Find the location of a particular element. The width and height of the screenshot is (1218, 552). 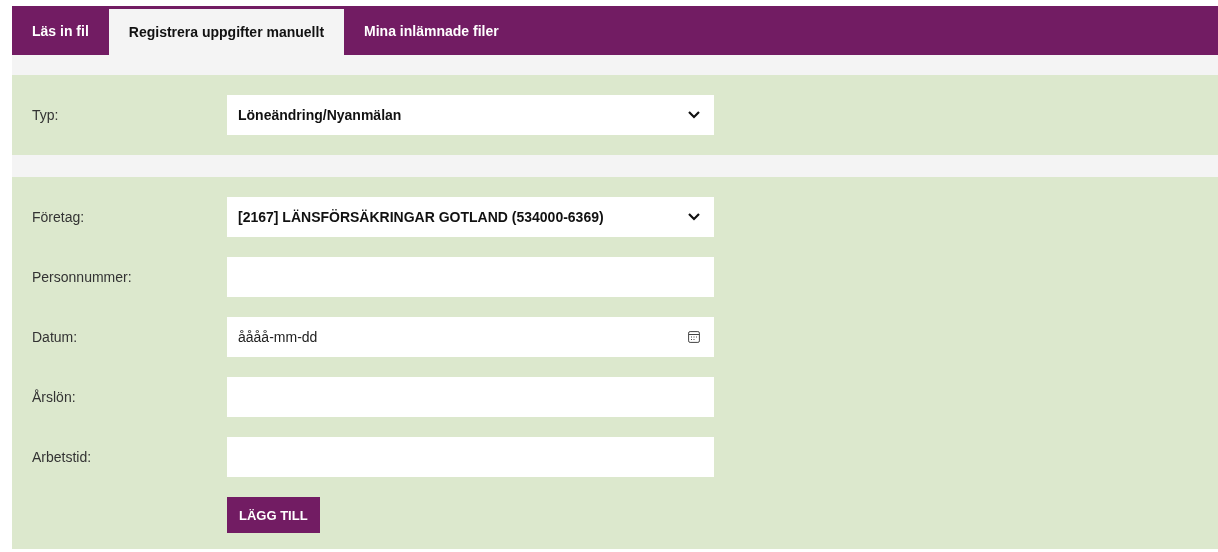

calendar-icon is located at coordinates (694, 337).